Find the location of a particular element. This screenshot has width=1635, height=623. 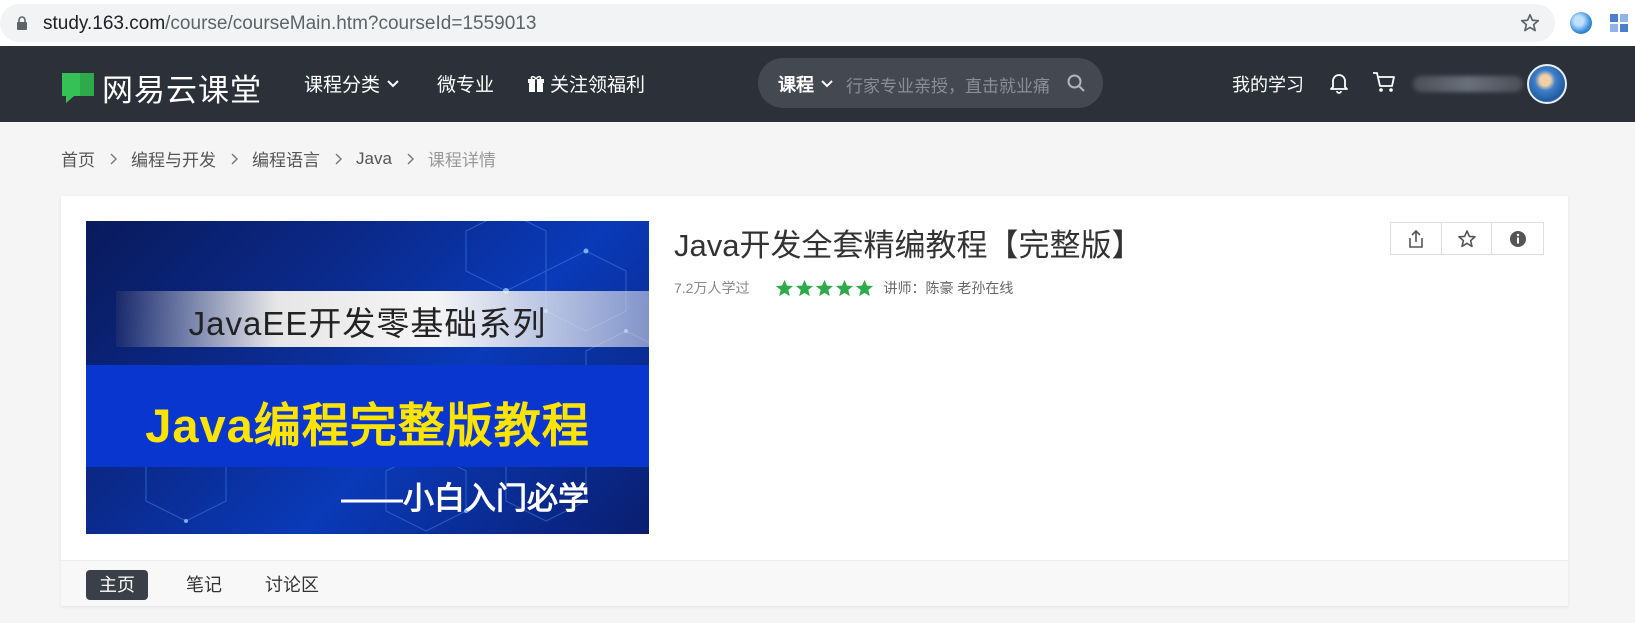

bookmark-star-icon is located at coordinates (1530, 23).